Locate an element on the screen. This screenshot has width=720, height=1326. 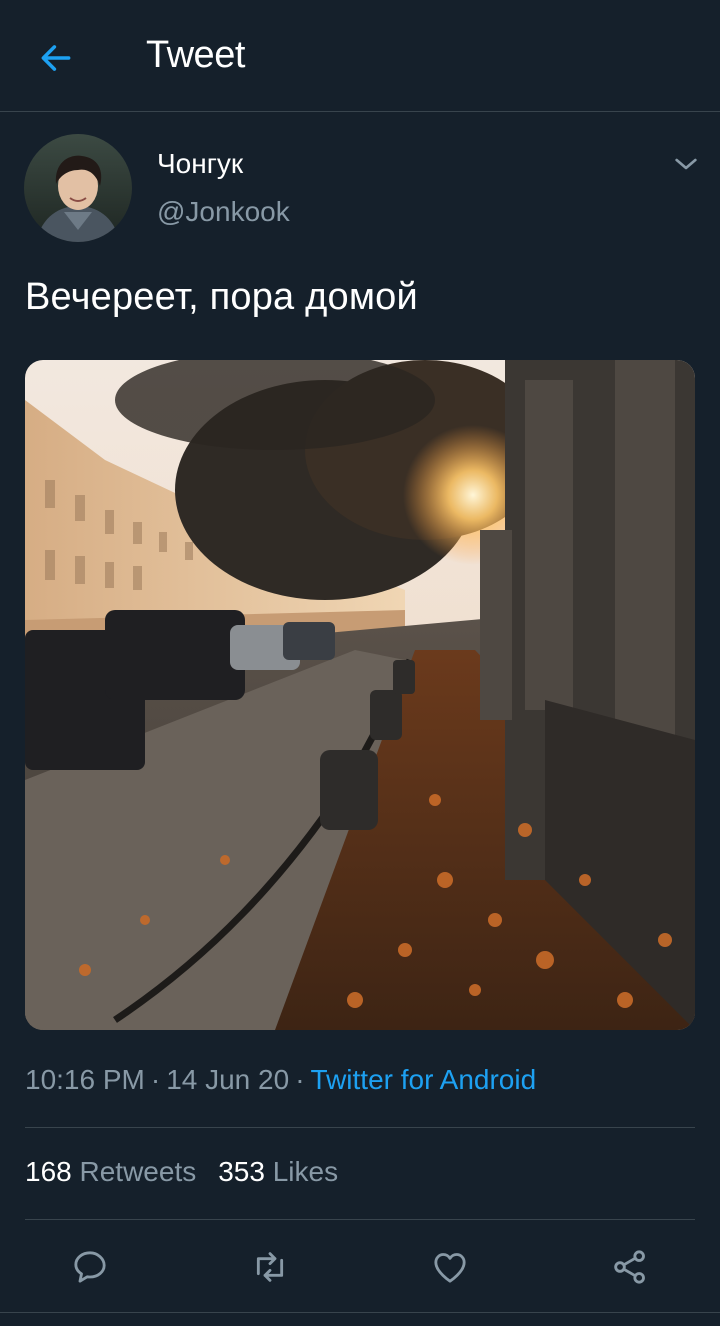
reply-button is located at coordinates (90, 1267).